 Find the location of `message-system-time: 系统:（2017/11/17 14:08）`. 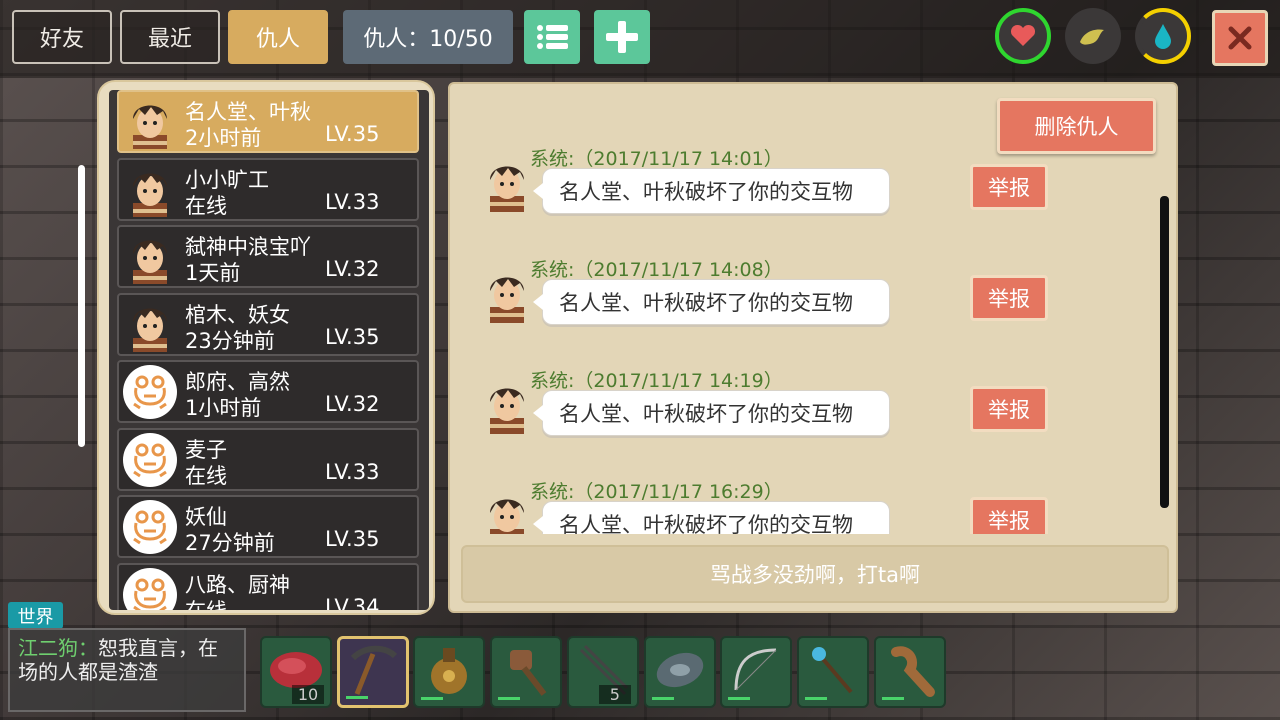

message-system-time: 系统:（2017/11/17 14:08） is located at coordinates (656, 270).